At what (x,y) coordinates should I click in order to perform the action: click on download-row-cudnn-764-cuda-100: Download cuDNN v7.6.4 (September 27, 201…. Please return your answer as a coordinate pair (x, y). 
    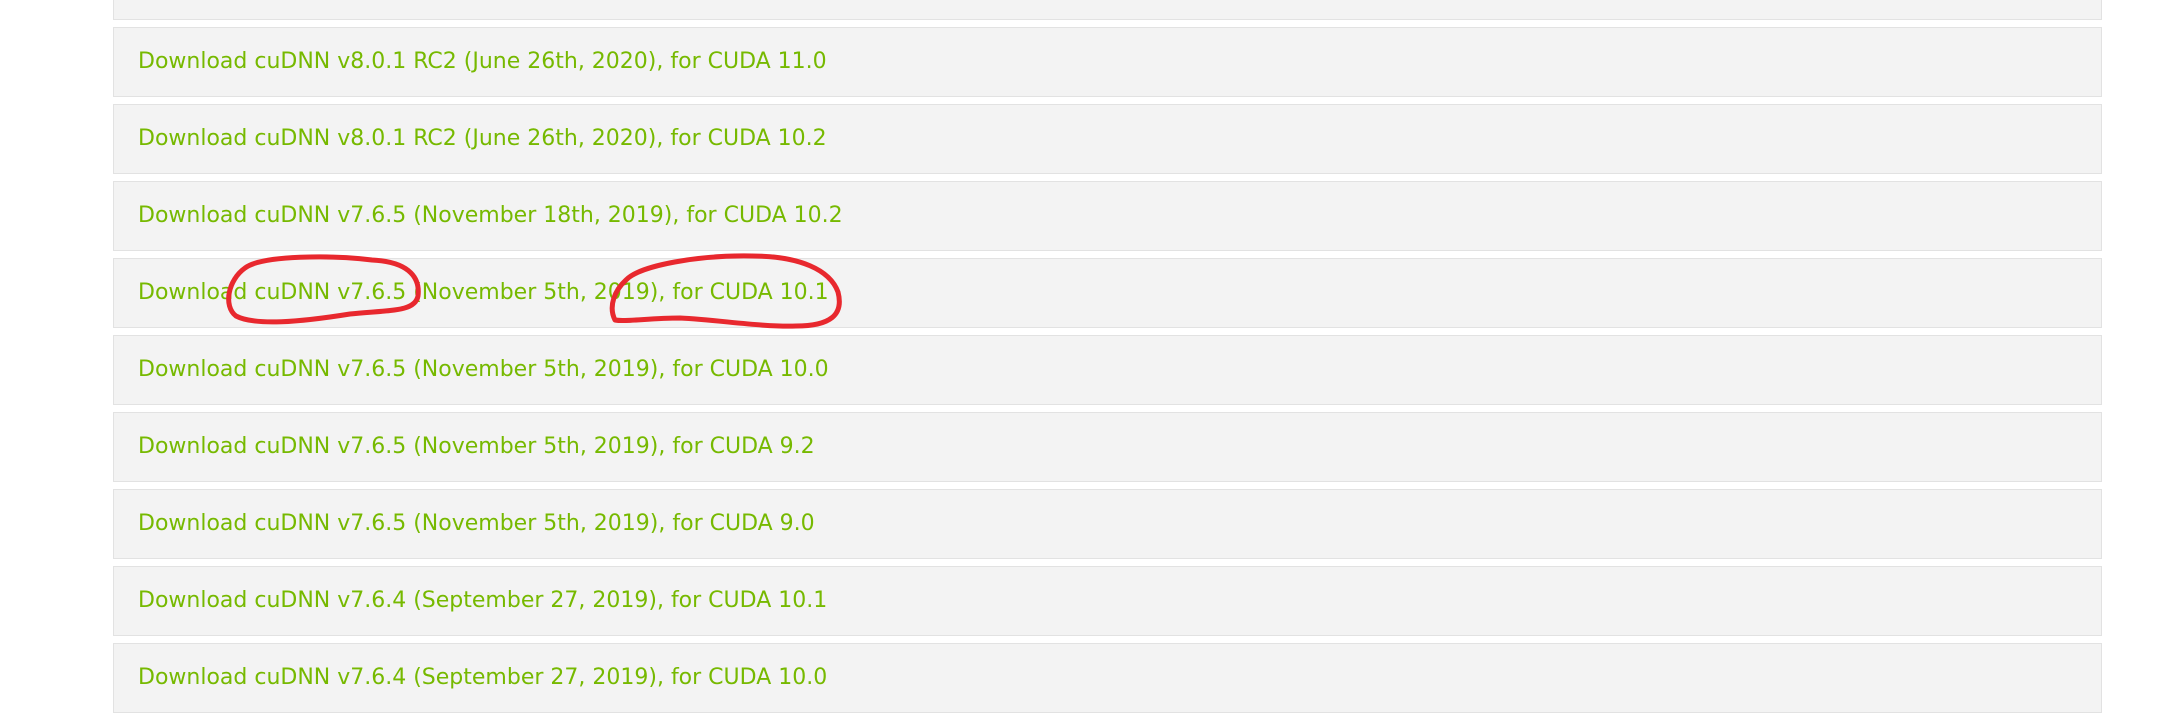
    Looking at the image, I should click on (1107, 678).